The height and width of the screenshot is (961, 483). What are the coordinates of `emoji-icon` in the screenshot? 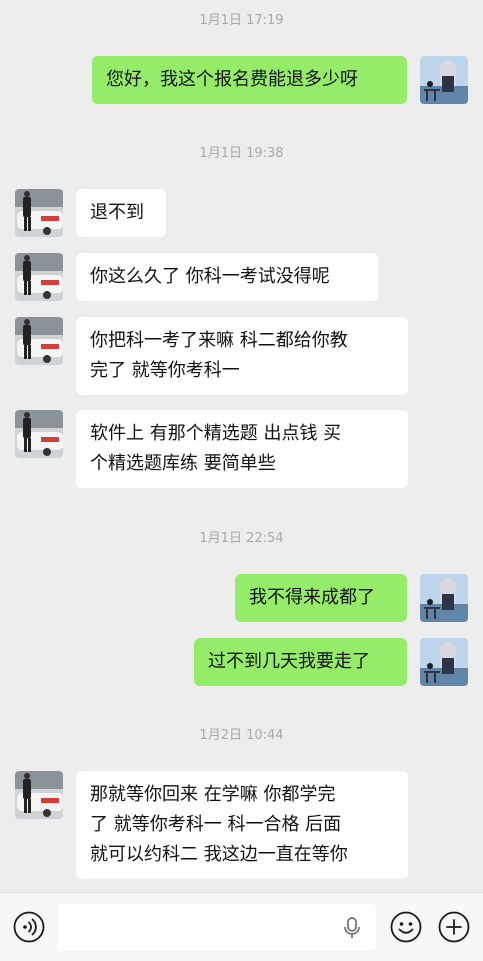 It's located at (406, 927).